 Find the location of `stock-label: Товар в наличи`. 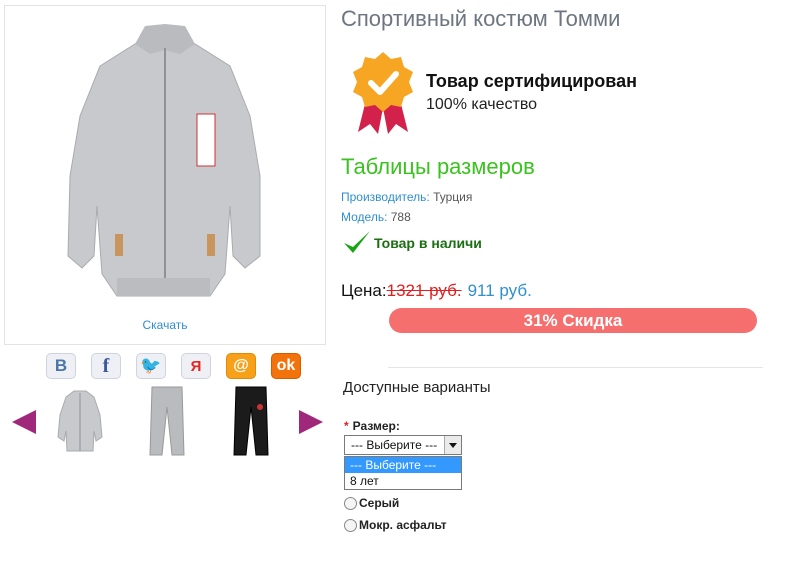

stock-label: Товар в наличи is located at coordinates (428, 243).